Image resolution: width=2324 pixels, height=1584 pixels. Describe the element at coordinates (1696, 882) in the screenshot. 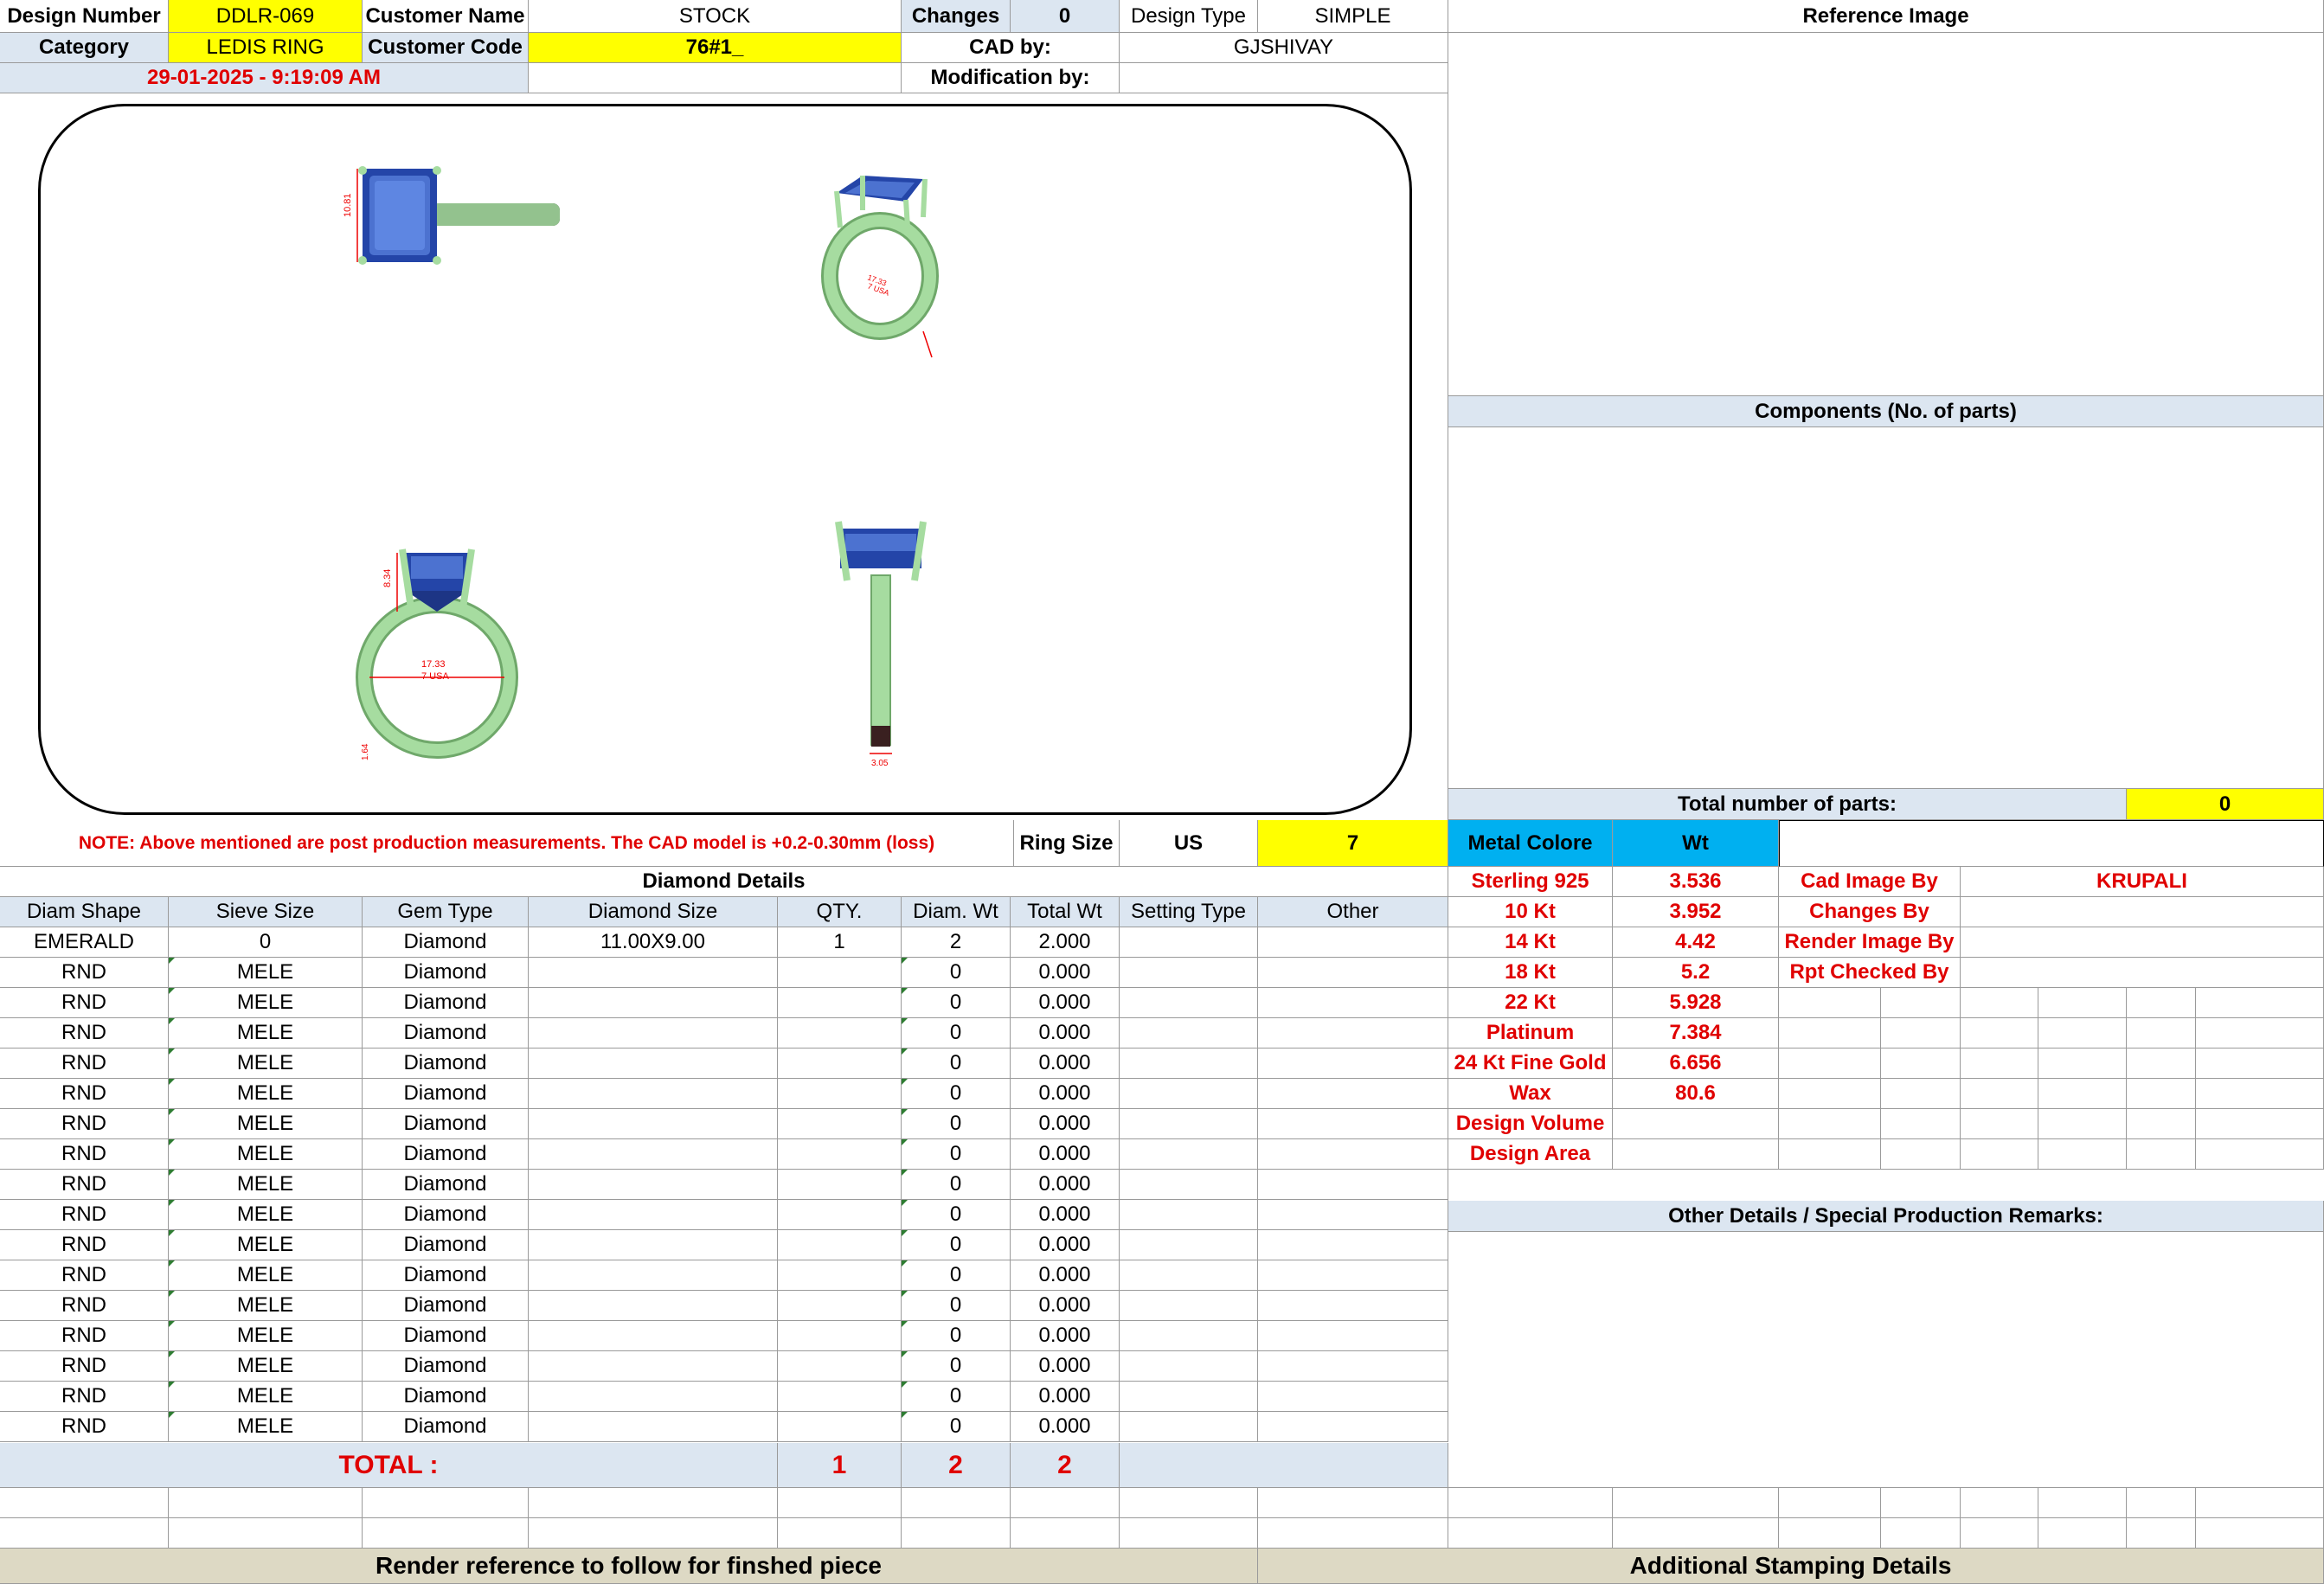

I see `metal-weight: 3.536` at that location.